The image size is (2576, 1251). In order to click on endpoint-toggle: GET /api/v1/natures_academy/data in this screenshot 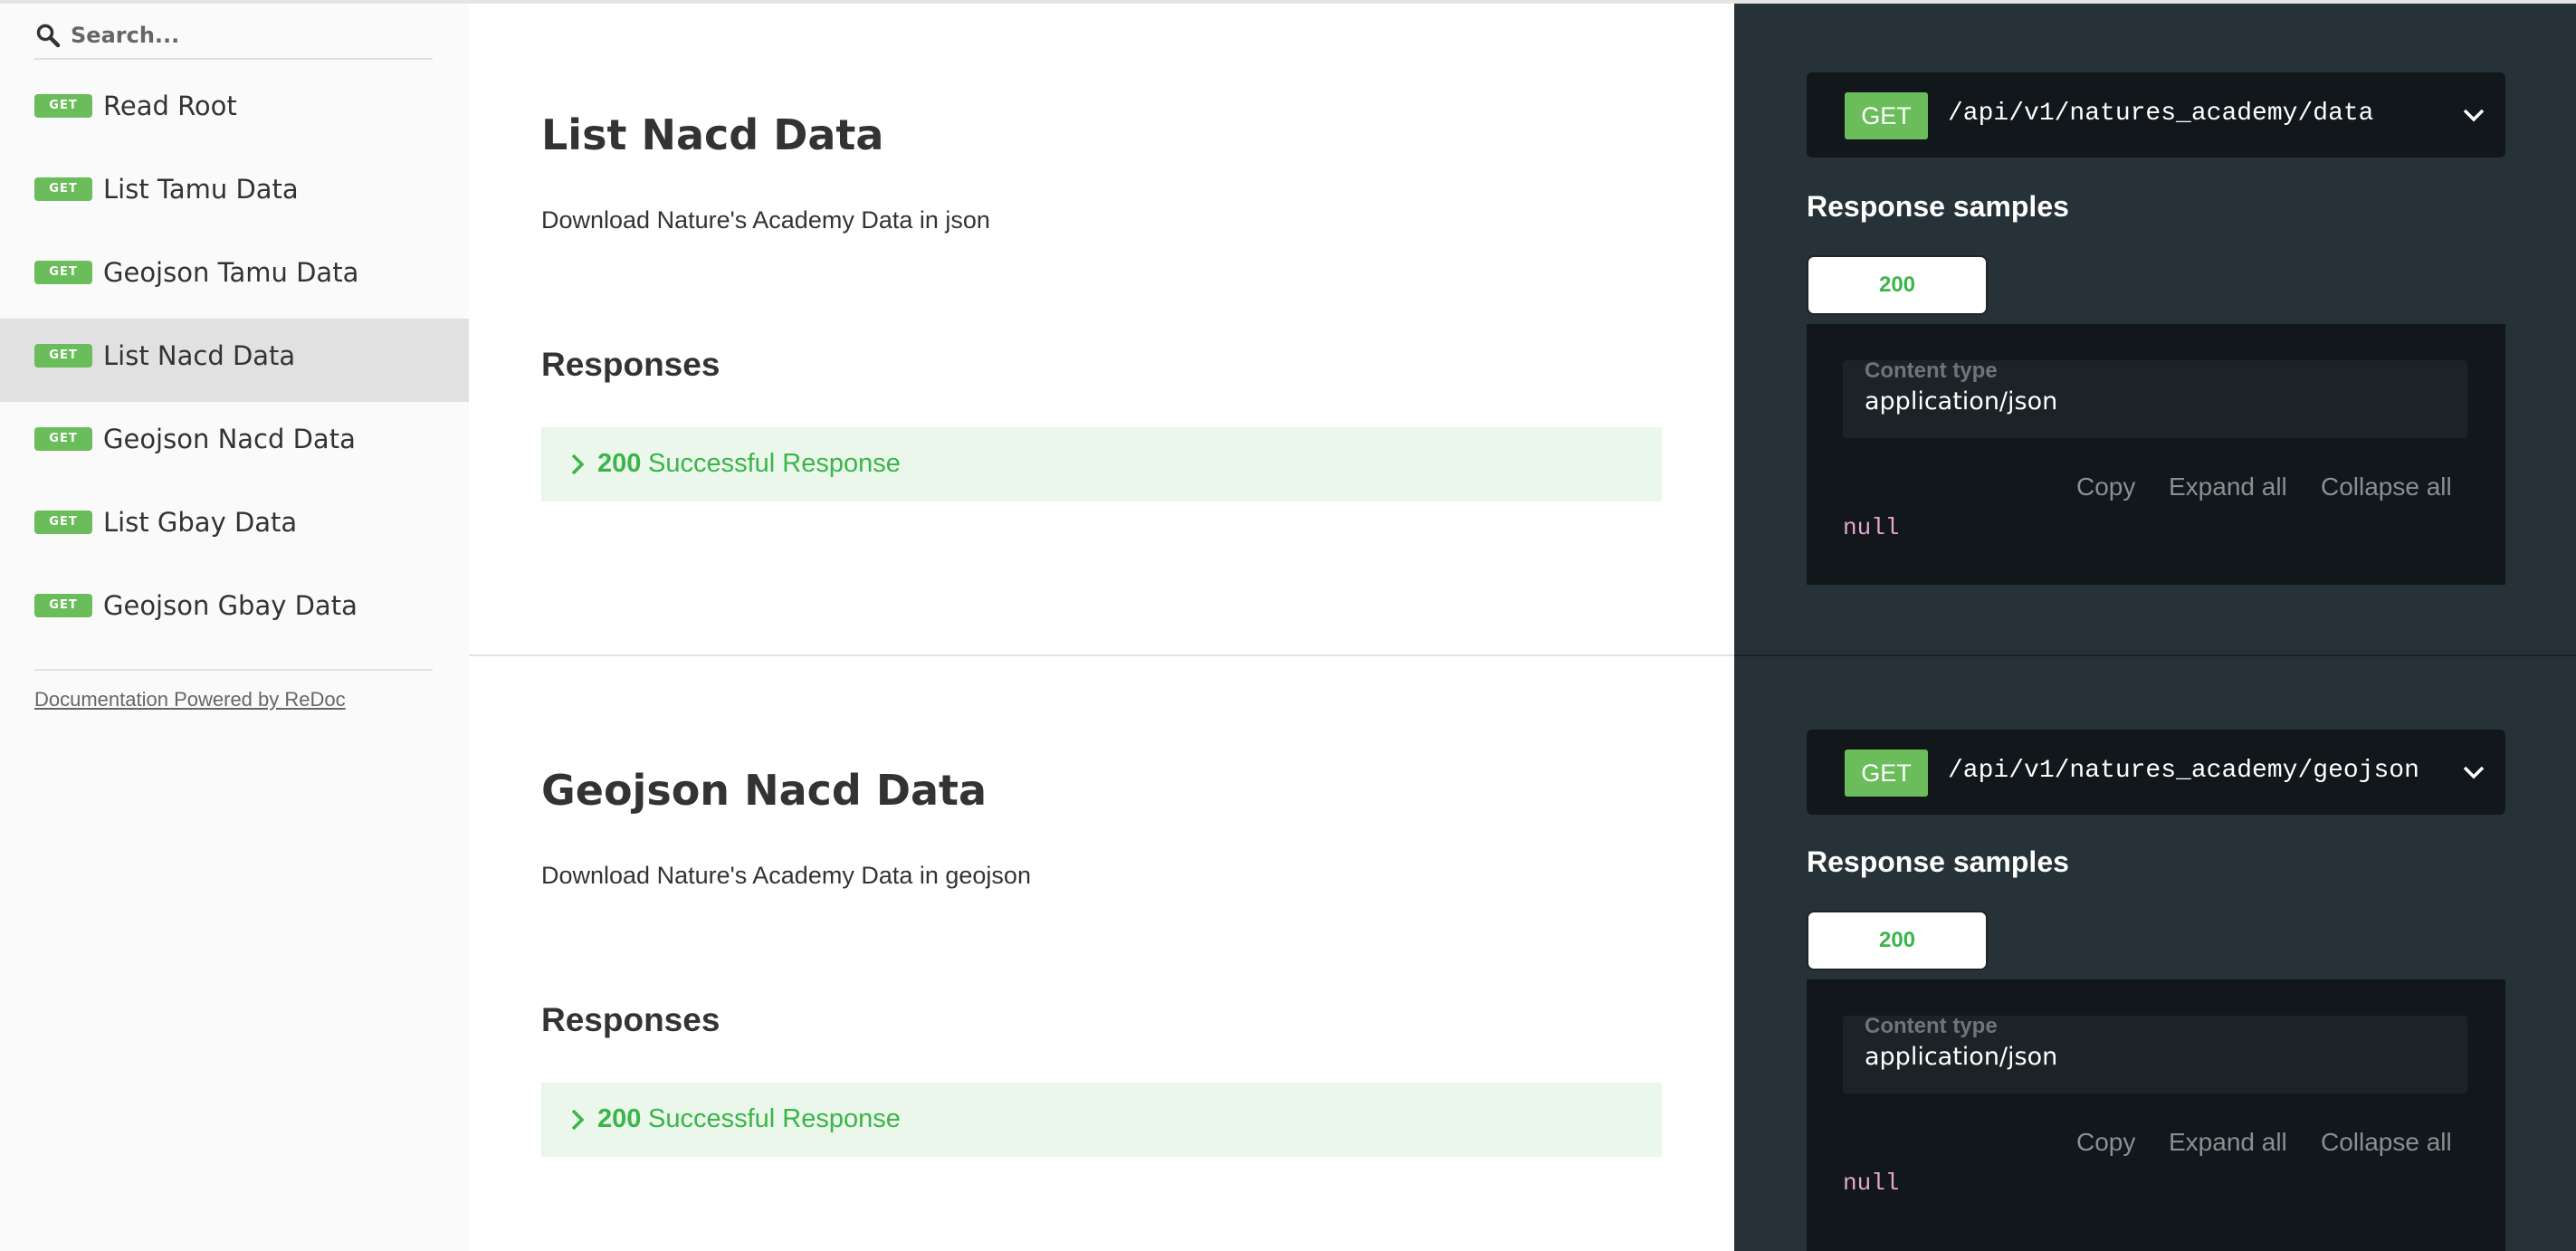, I will do `click(2156, 115)`.